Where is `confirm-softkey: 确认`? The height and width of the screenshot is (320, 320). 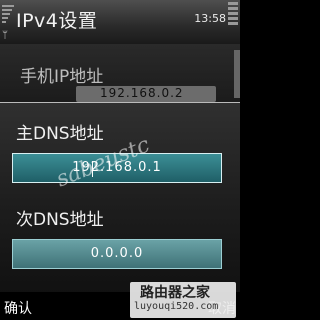
confirm-softkey: 确认 is located at coordinates (18, 308).